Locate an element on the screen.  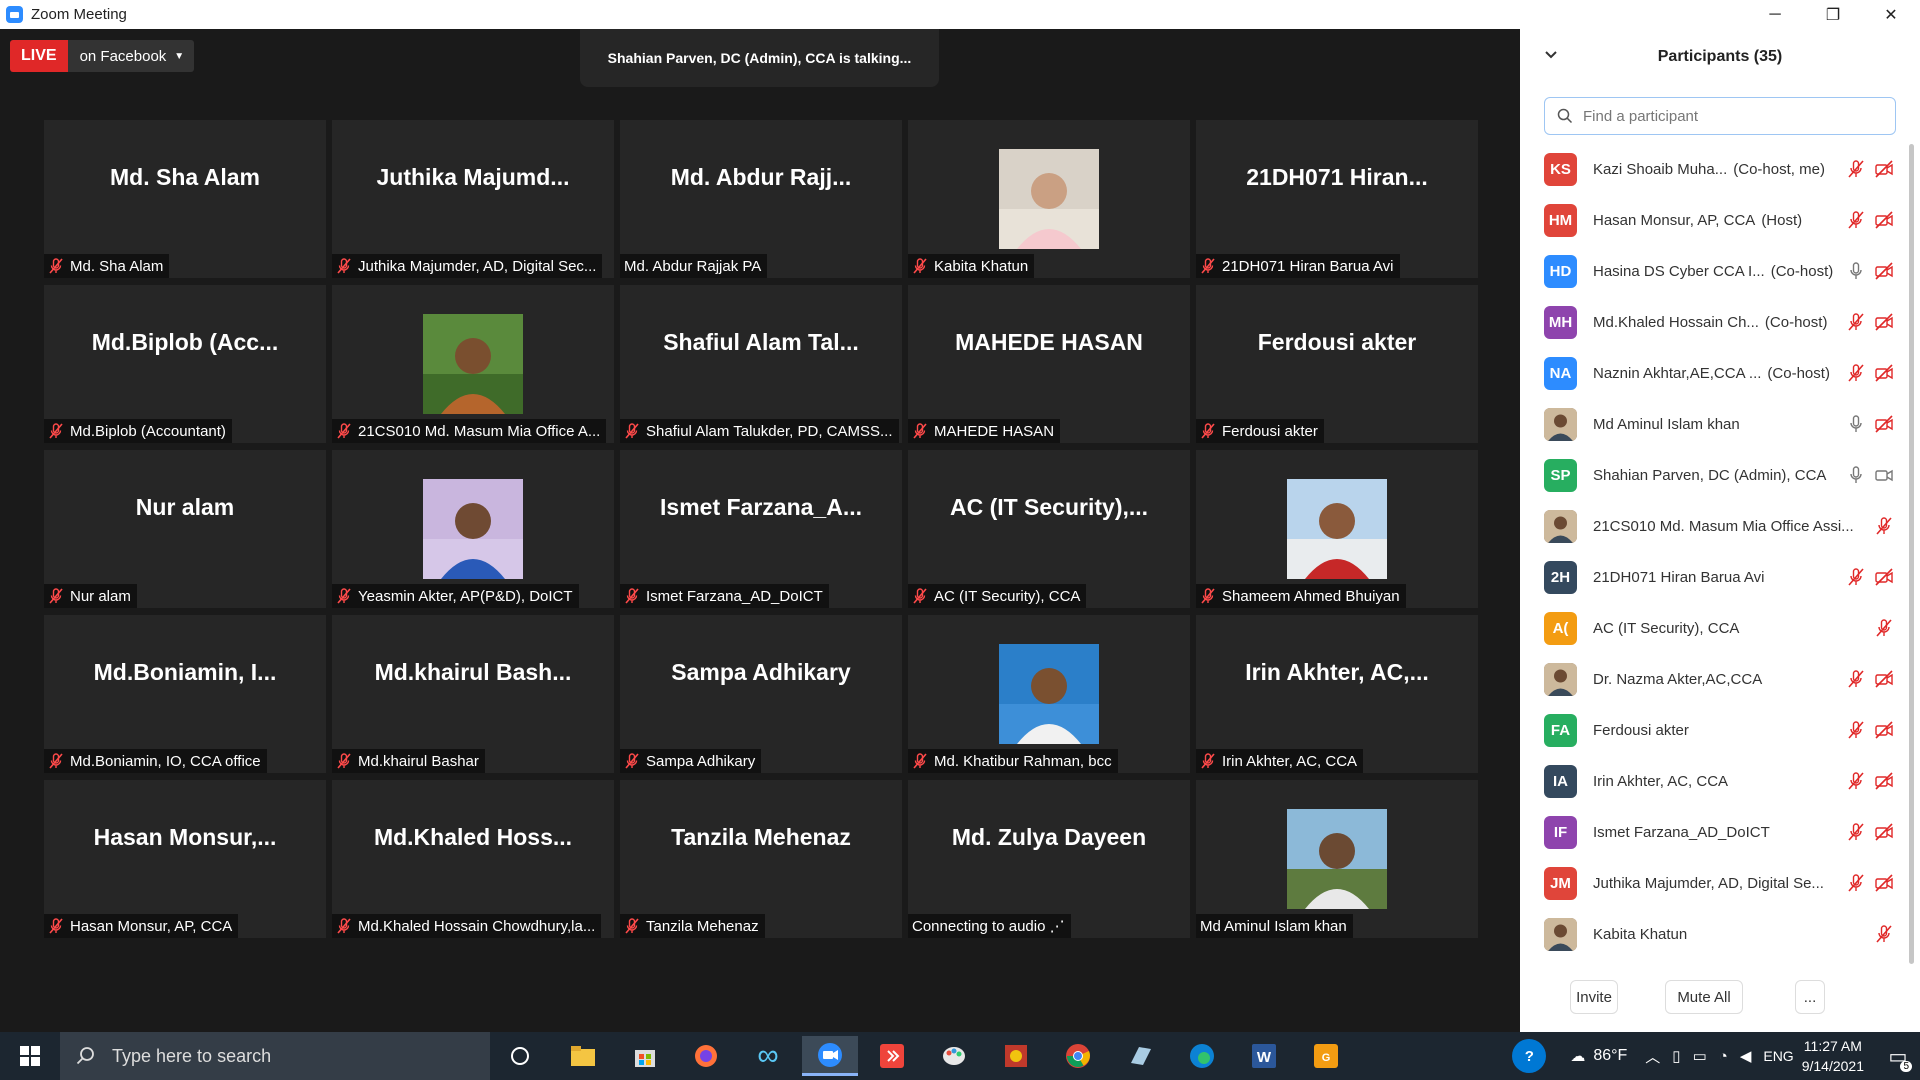
participant-row: Dr. Nazma Akter,AC,CCA is located at coordinates (1713, 679).